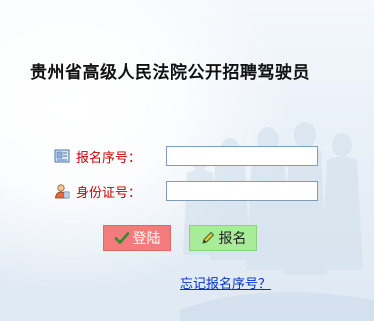  I want to click on pencil-icon, so click(208, 238).